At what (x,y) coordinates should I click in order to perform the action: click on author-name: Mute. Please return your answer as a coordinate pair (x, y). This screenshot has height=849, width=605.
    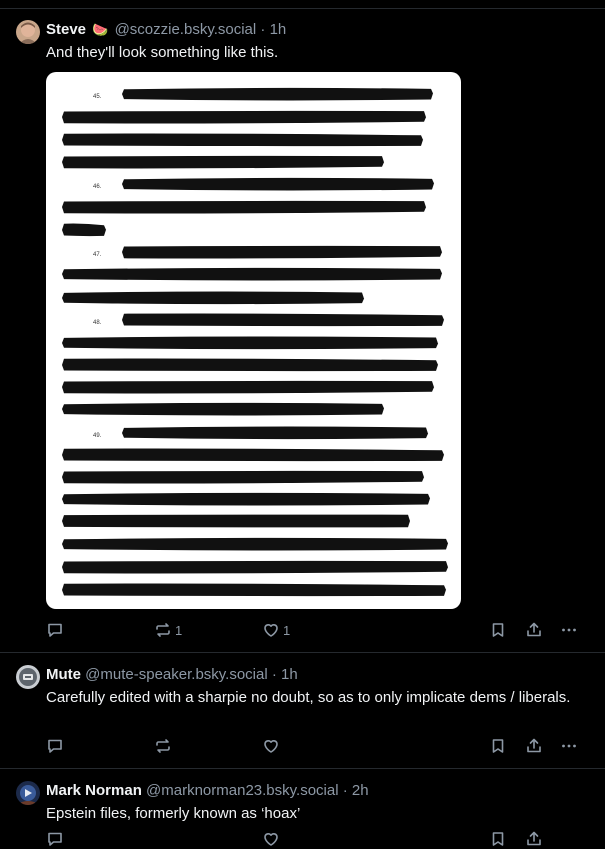
    Looking at the image, I should click on (63, 674).